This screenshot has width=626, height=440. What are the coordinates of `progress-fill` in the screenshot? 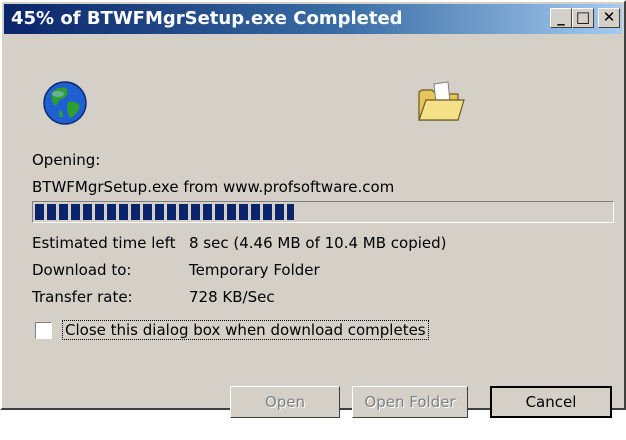 It's located at (164, 212).